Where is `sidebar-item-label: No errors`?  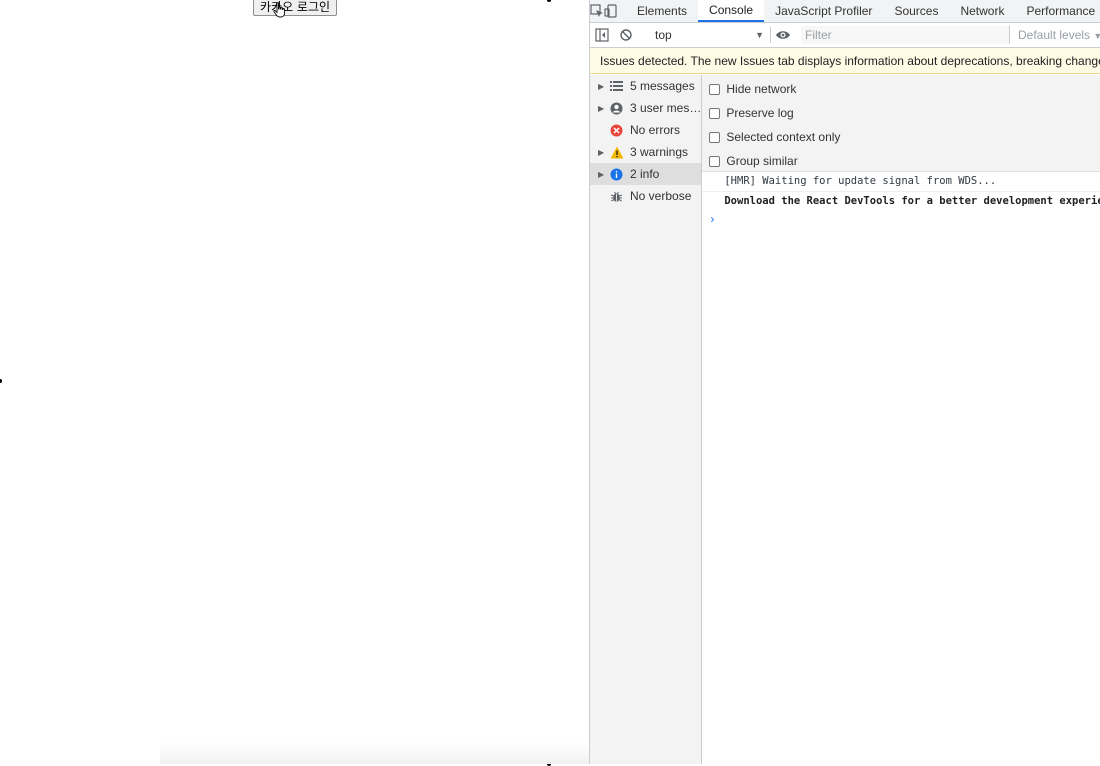
sidebar-item-label: No errors is located at coordinates (655, 130).